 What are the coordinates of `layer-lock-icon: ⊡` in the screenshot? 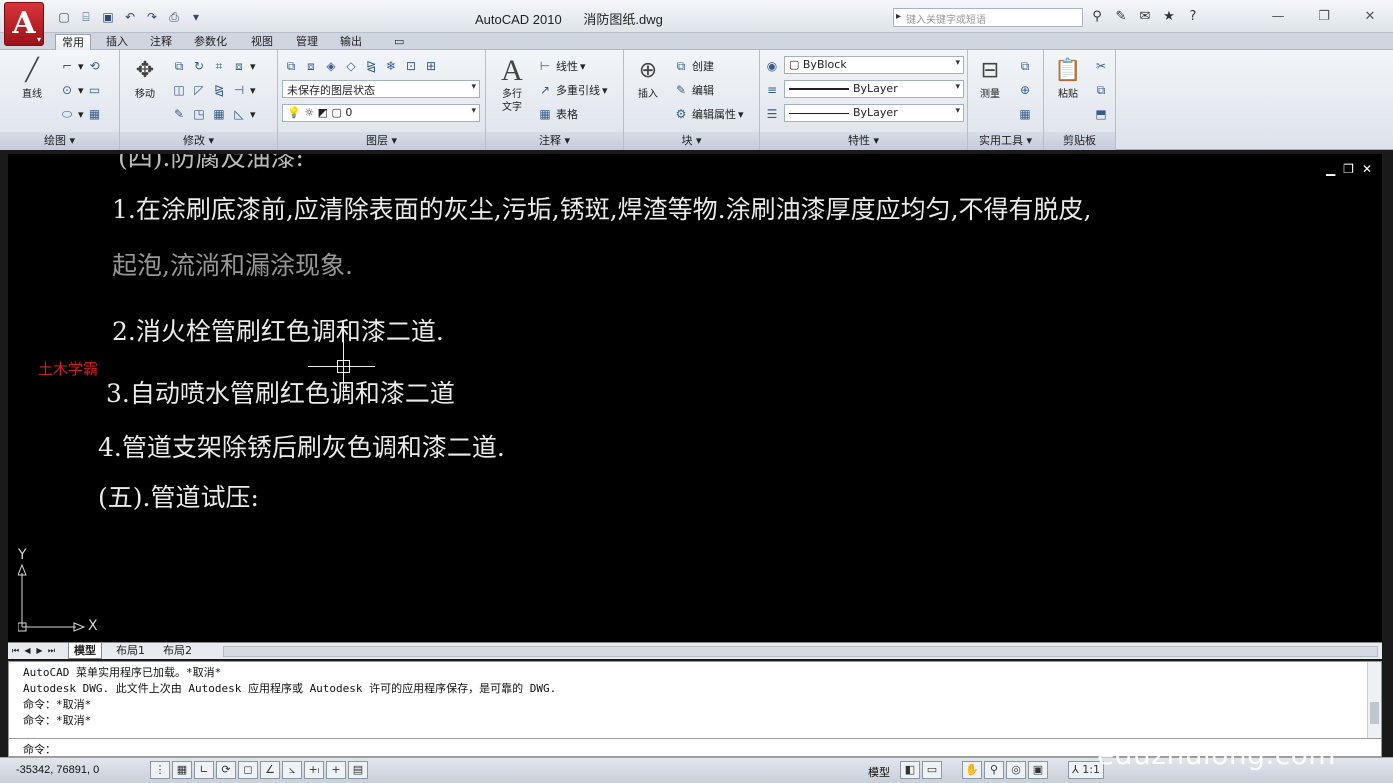 It's located at (411, 66).